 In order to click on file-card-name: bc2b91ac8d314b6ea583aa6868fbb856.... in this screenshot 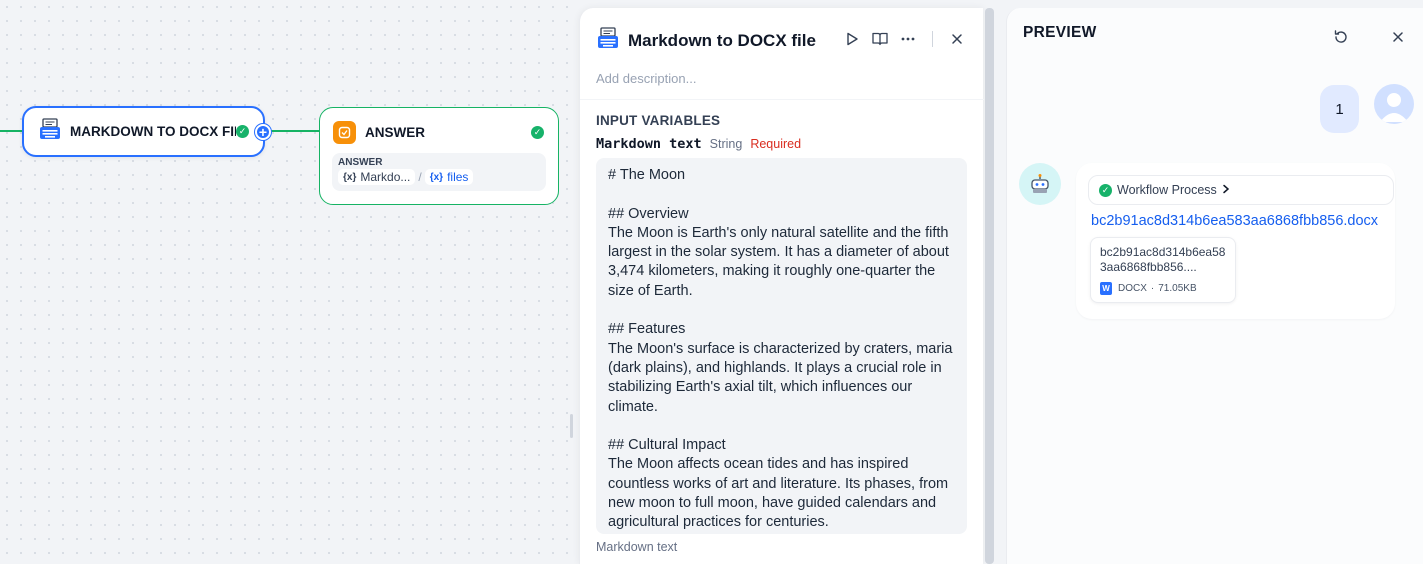, I will do `click(1163, 259)`.